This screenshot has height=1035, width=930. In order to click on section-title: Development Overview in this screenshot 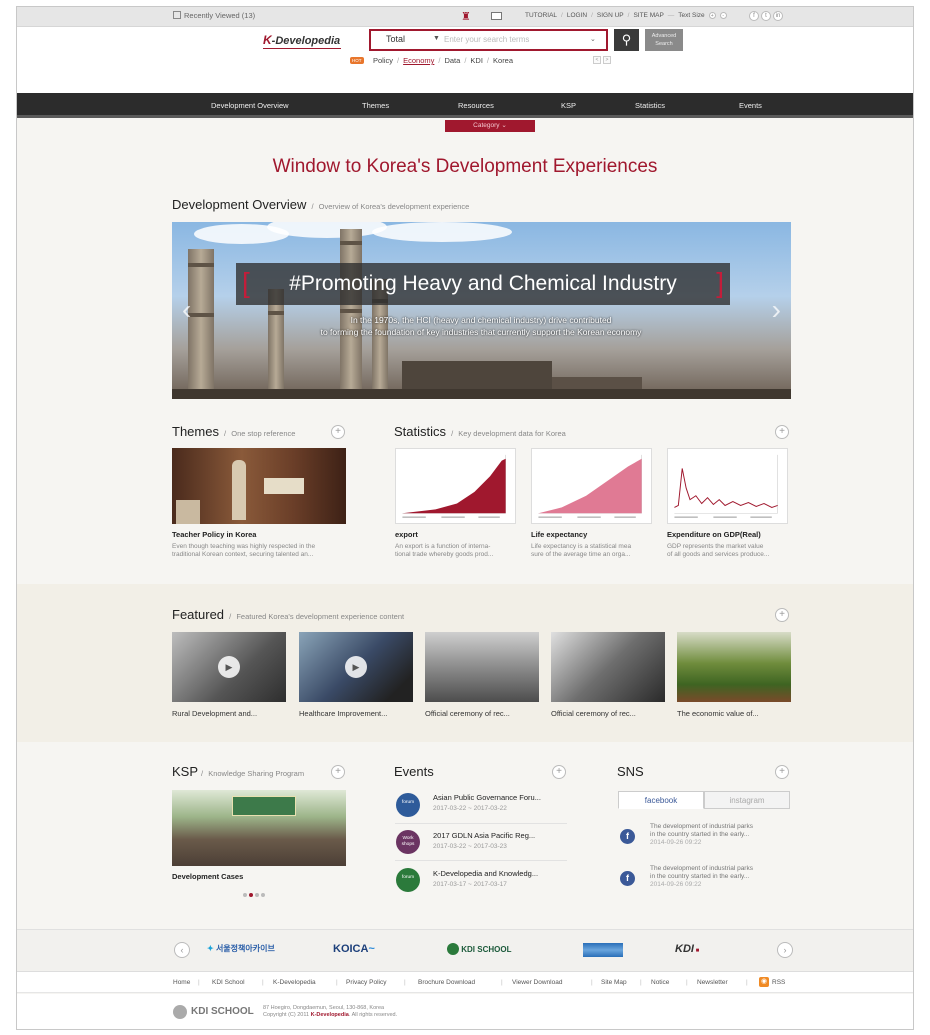, I will do `click(239, 204)`.